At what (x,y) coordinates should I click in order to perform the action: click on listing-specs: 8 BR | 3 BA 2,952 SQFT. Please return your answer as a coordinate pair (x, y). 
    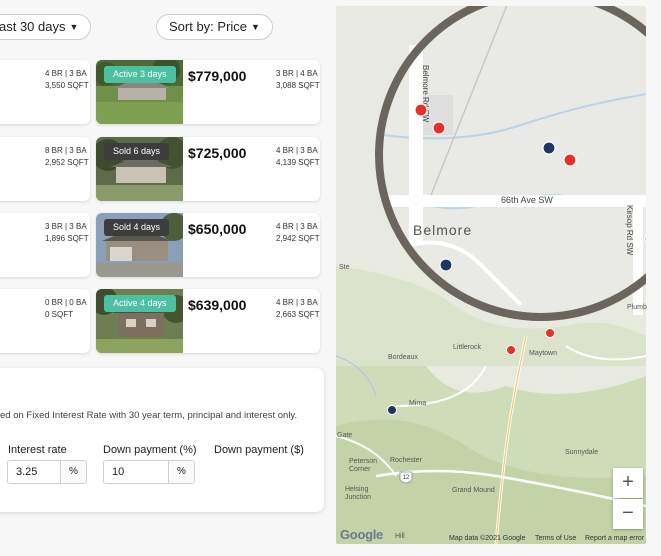
    Looking at the image, I should click on (67, 157).